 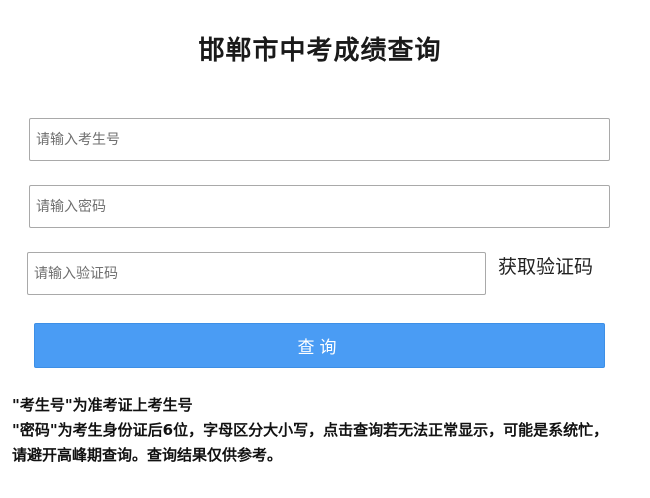 I want to click on student-id-note: "考生号"为准考证上考生号, so click(x=102, y=405).